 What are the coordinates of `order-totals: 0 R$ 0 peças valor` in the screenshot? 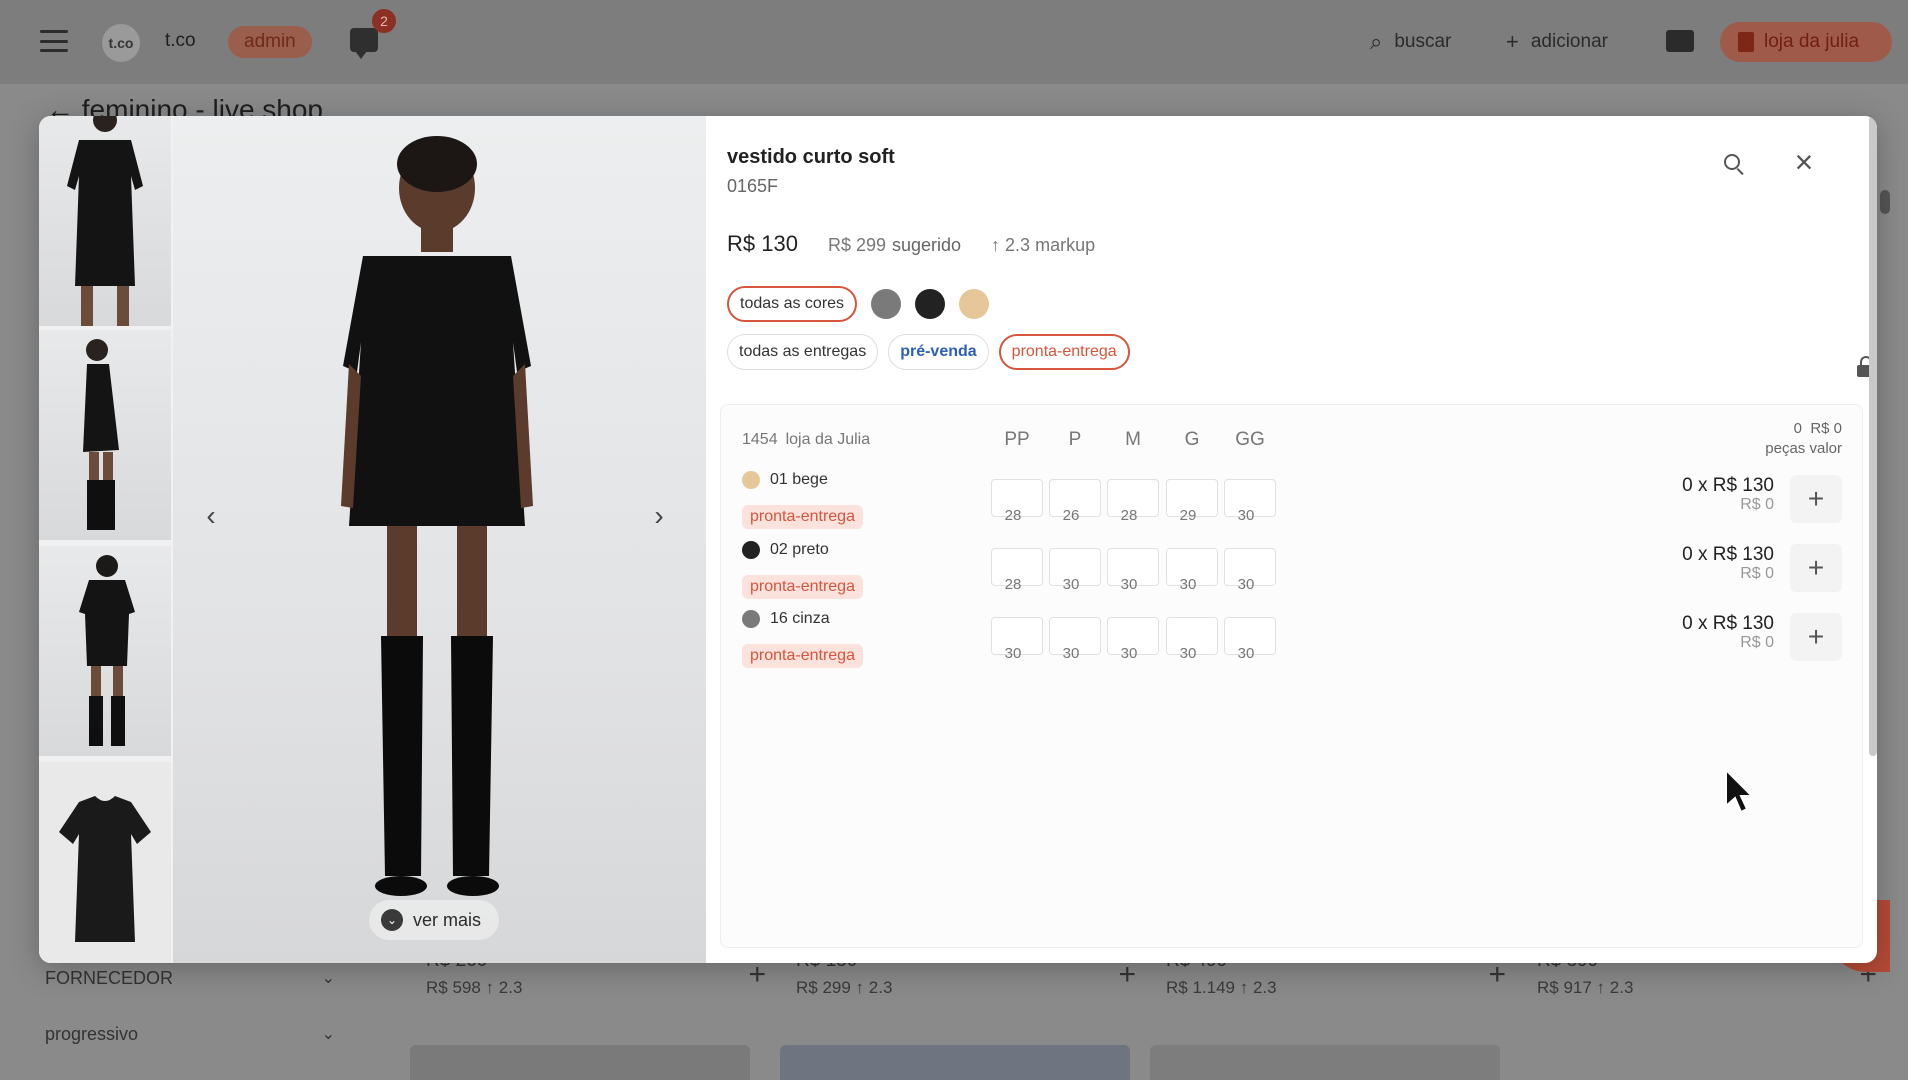 It's located at (1803, 439).